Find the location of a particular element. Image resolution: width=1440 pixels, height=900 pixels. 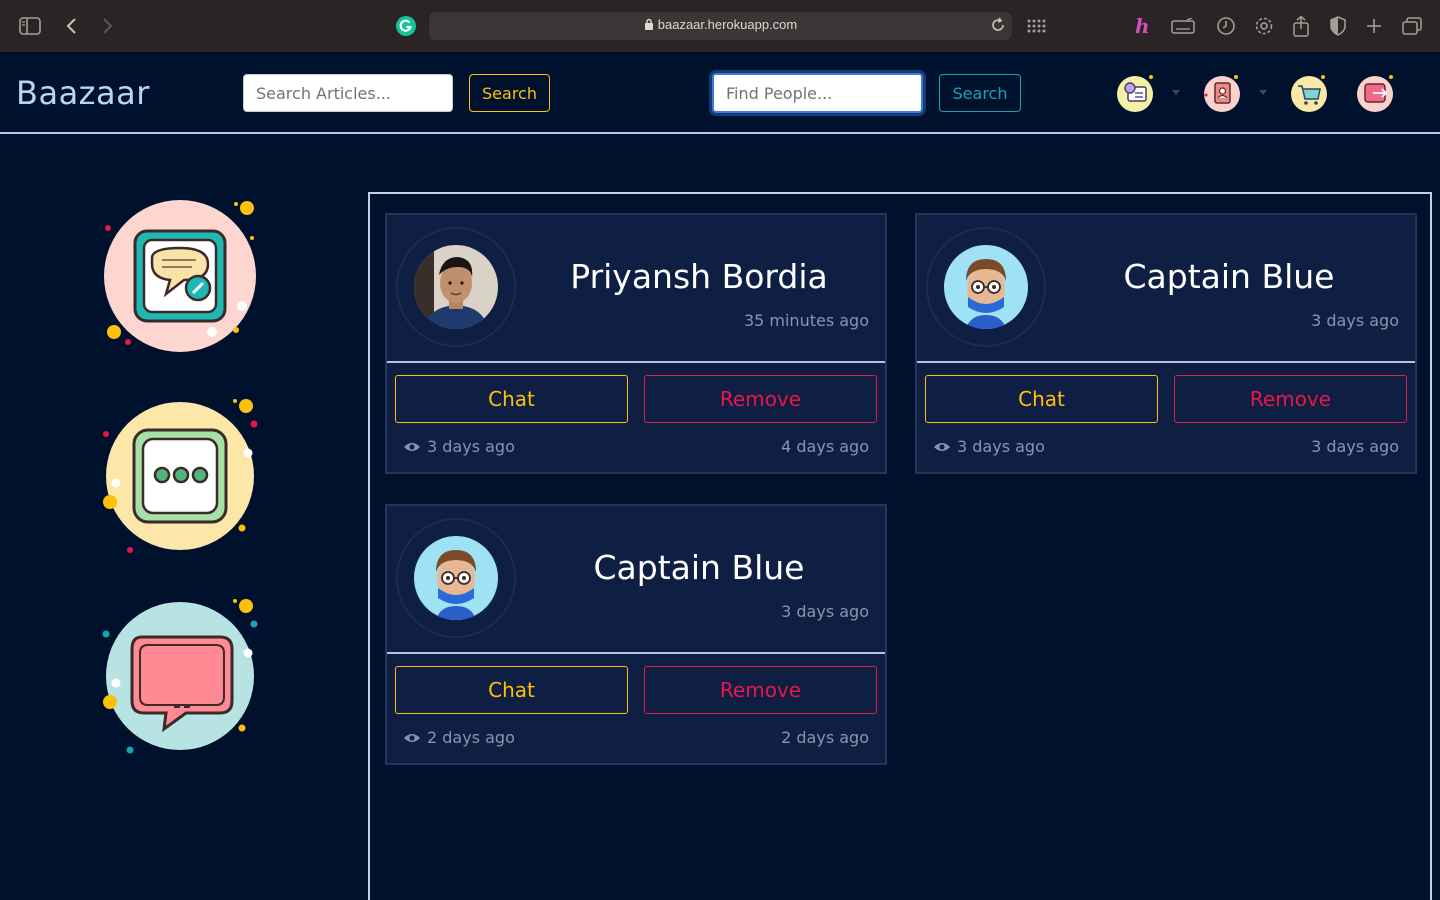

share-icon is located at coordinates (1301, 26).